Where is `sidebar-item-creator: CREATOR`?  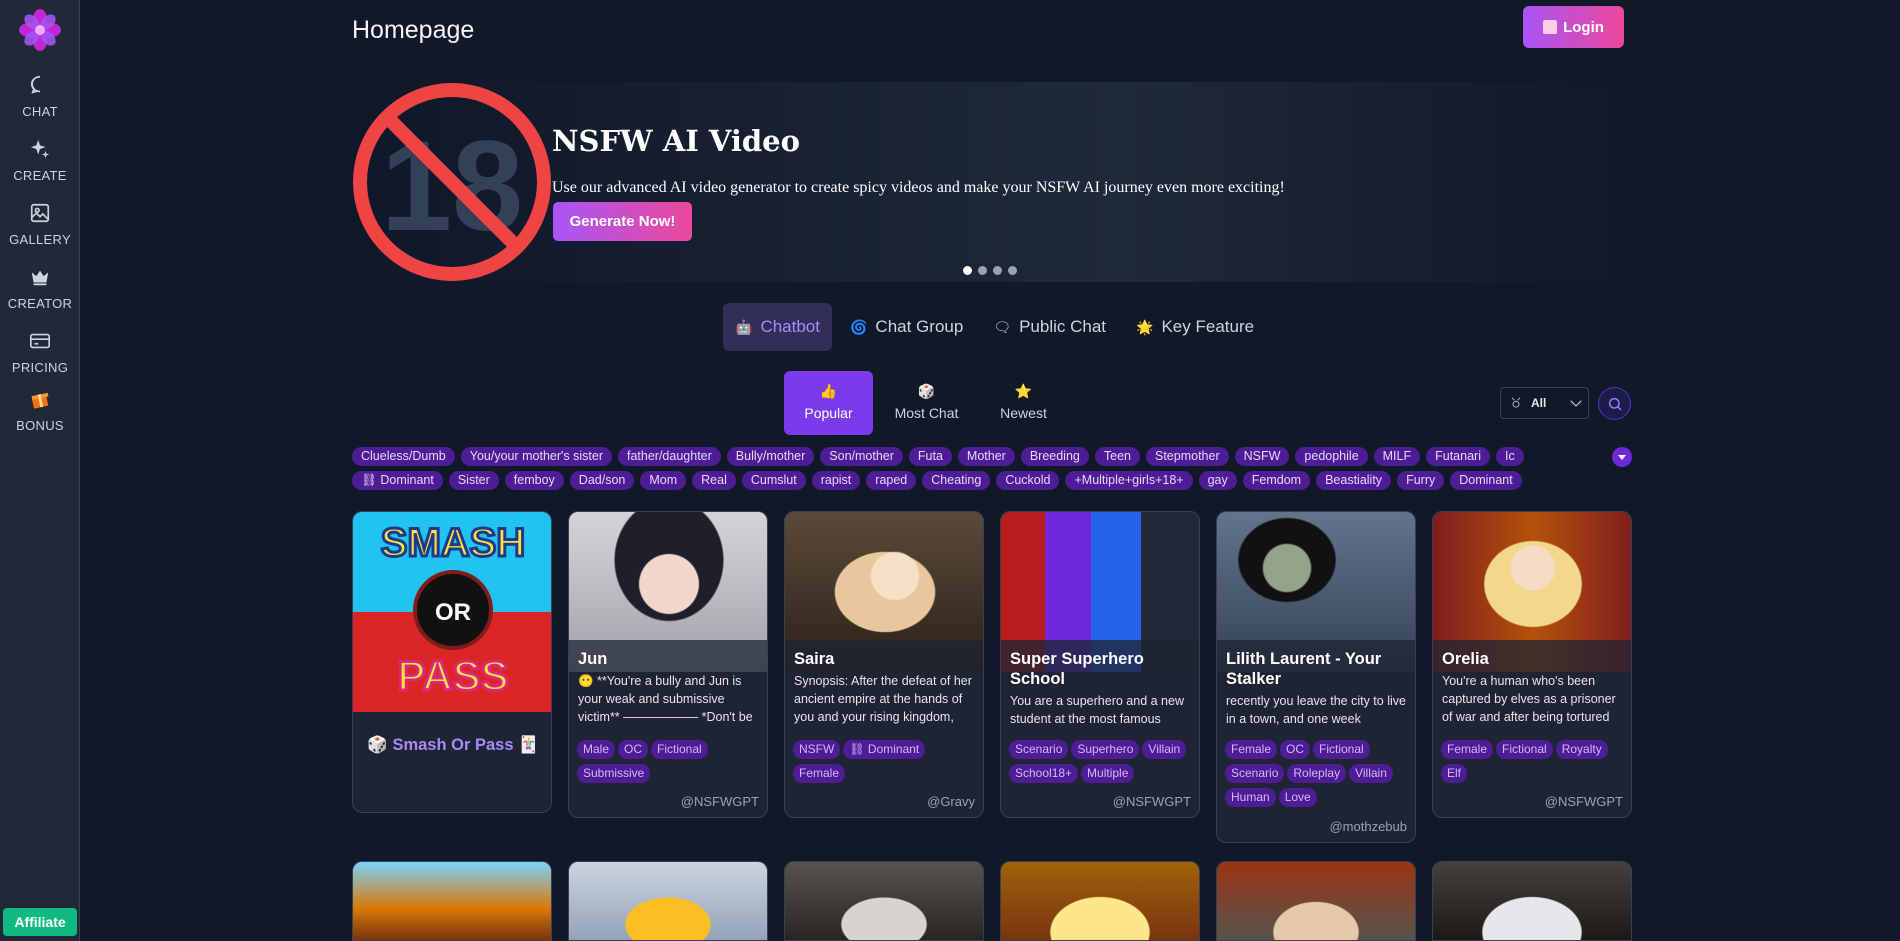
sidebar-item-creator: CREATOR is located at coordinates (40, 288).